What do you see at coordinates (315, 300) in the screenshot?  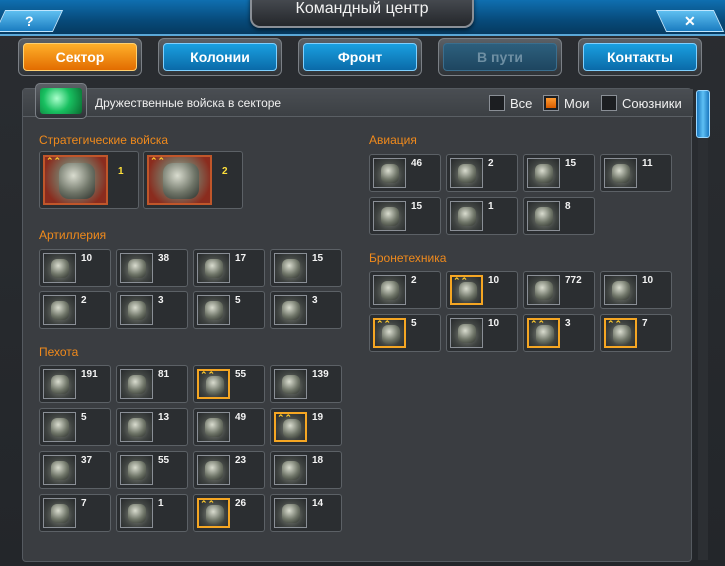 I see `unit-count: 3` at bounding box center [315, 300].